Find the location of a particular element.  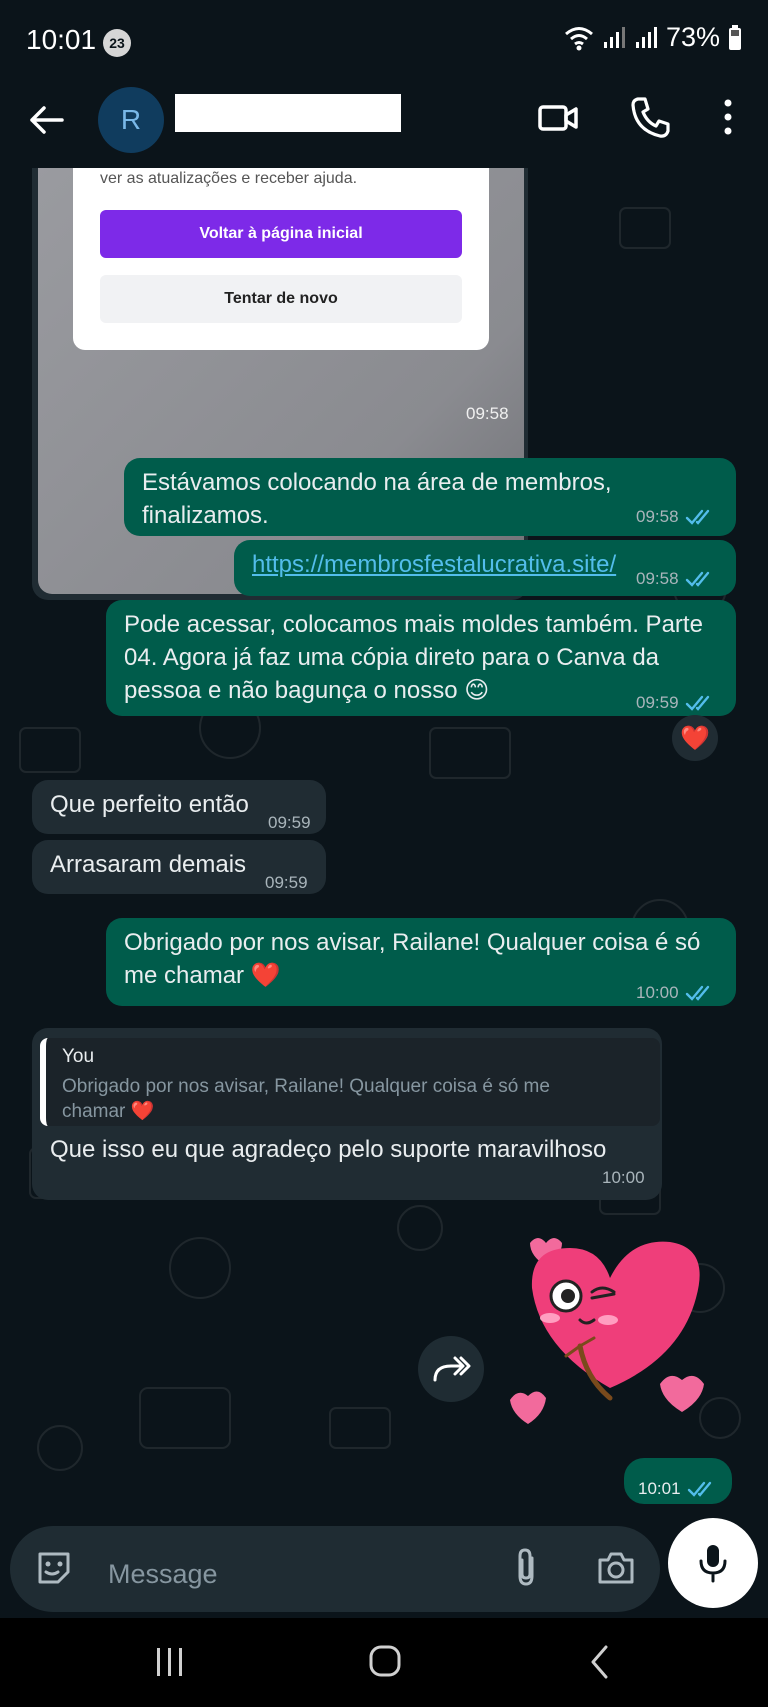

screenshot-secondary-button: Tentar de novo is located at coordinates (281, 299).